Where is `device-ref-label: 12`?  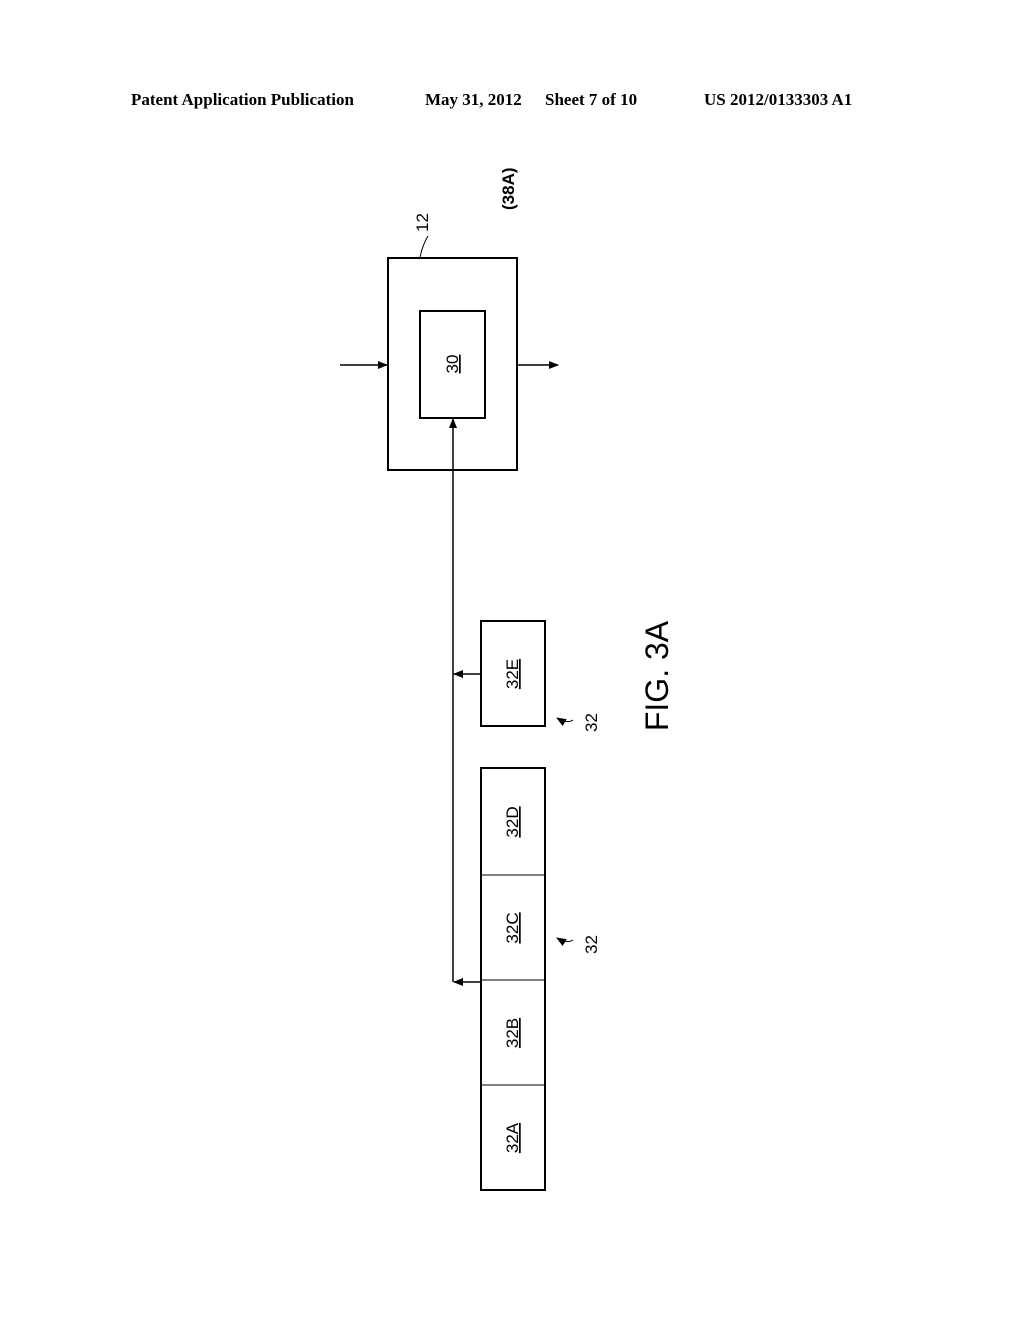 device-ref-label: 12 is located at coordinates (422, 222).